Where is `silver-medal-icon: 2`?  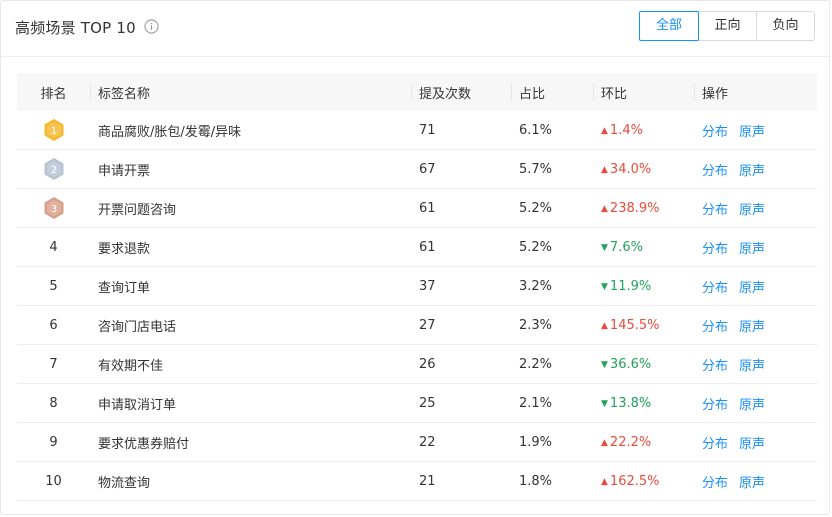 silver-medal-icon: 2 is located at coordinates (53, 169).